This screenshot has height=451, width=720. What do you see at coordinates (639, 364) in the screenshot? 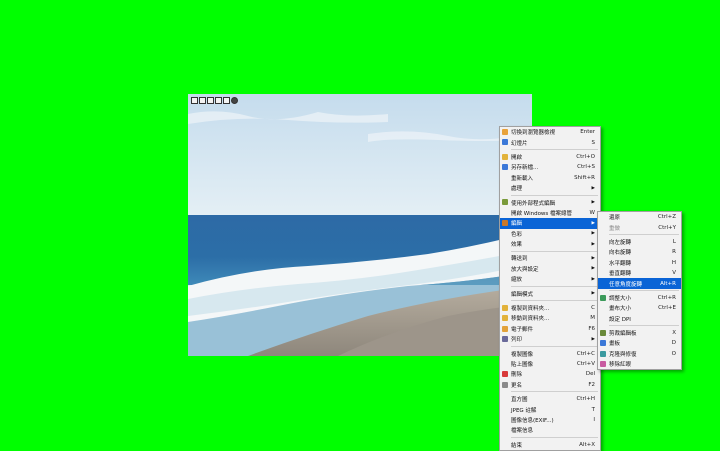
I see `menu-item: 移除紅眼` at bounding box center [639, 364].